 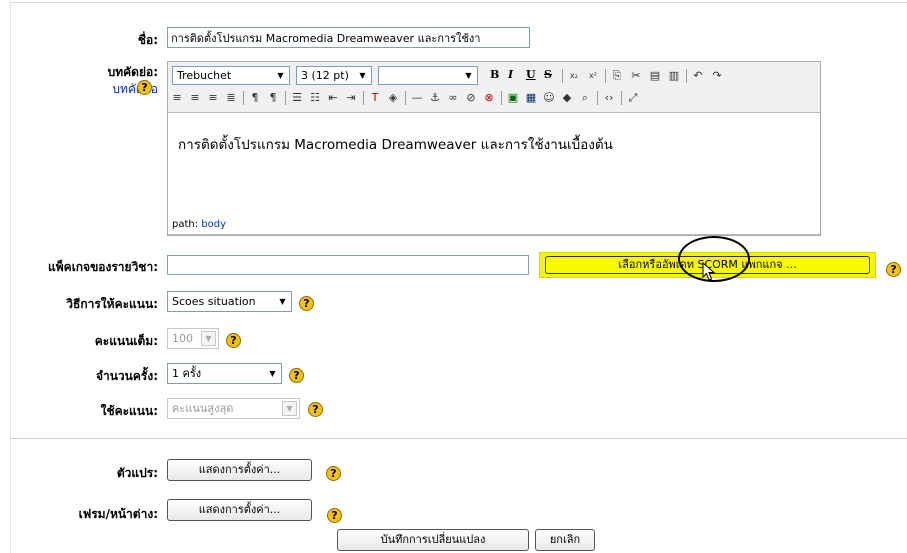 What do you see at coordinates (325, 75) in the screenshot?
I see `font-size-value: 3 (12 pt)` at bounding box center [325, 75].